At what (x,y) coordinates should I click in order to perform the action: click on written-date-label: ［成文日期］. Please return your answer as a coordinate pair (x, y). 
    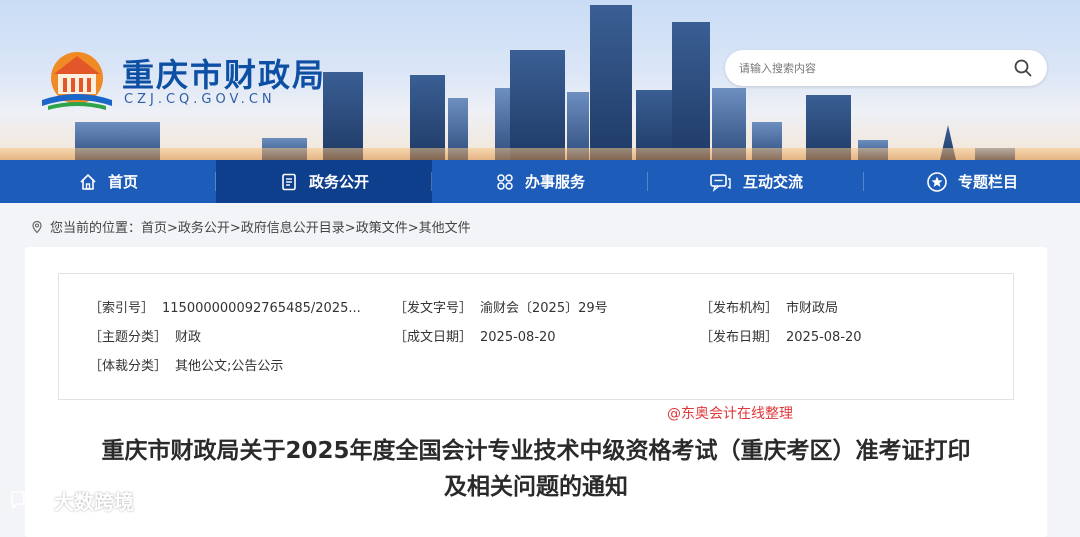
    Looking at the image, I should click on (433, 337).